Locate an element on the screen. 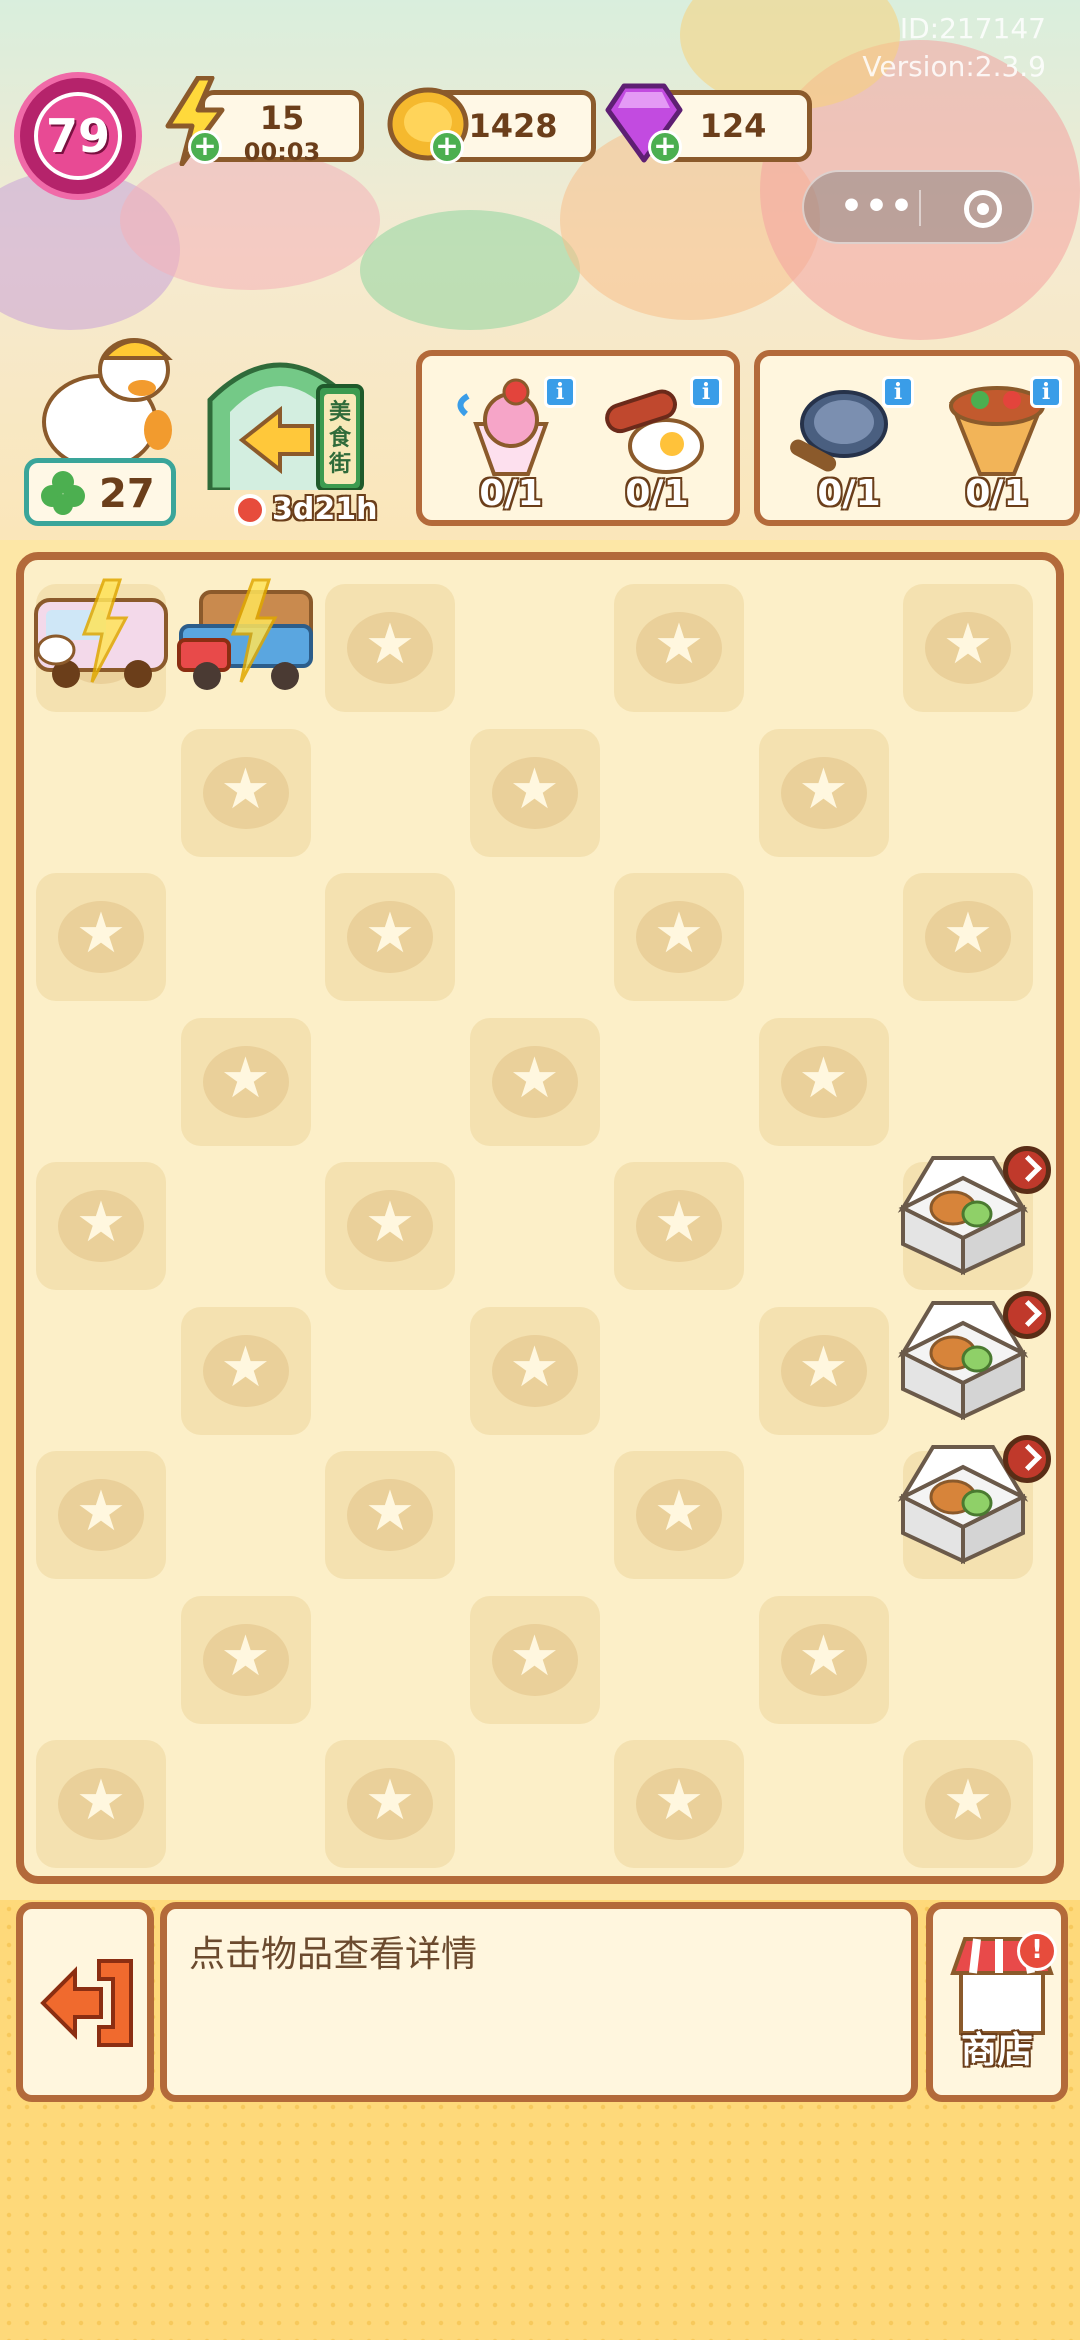 This screenshot has width=1080, height=2340. order-item-wrap: i 0/1 is located at coordinates (997, 444).